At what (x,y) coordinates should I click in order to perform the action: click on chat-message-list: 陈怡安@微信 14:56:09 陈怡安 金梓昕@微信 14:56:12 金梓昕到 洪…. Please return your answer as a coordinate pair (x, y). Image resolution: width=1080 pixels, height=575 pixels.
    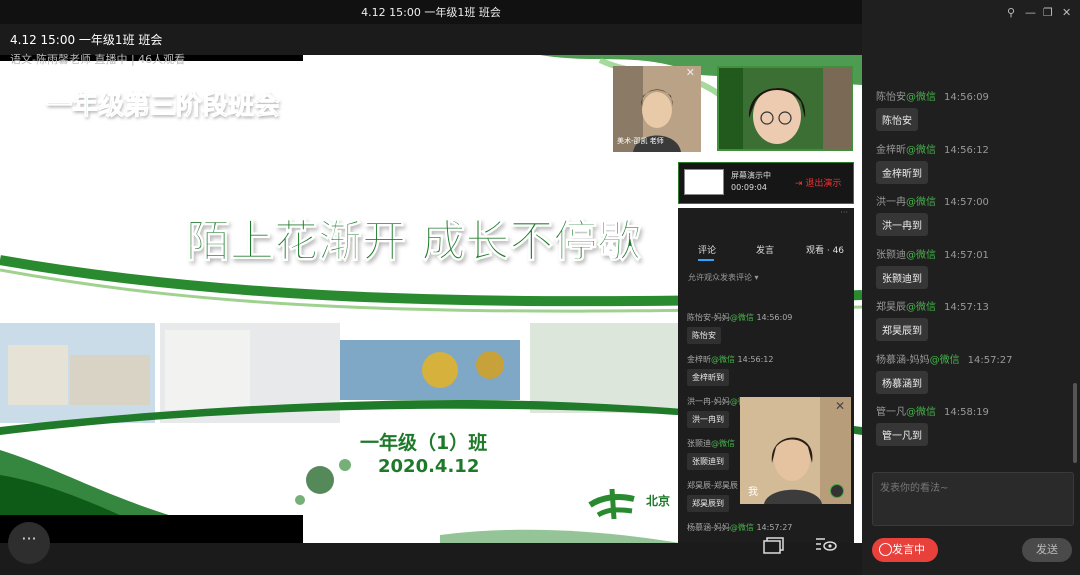
    Looking at the image, I should click on (967, 273).